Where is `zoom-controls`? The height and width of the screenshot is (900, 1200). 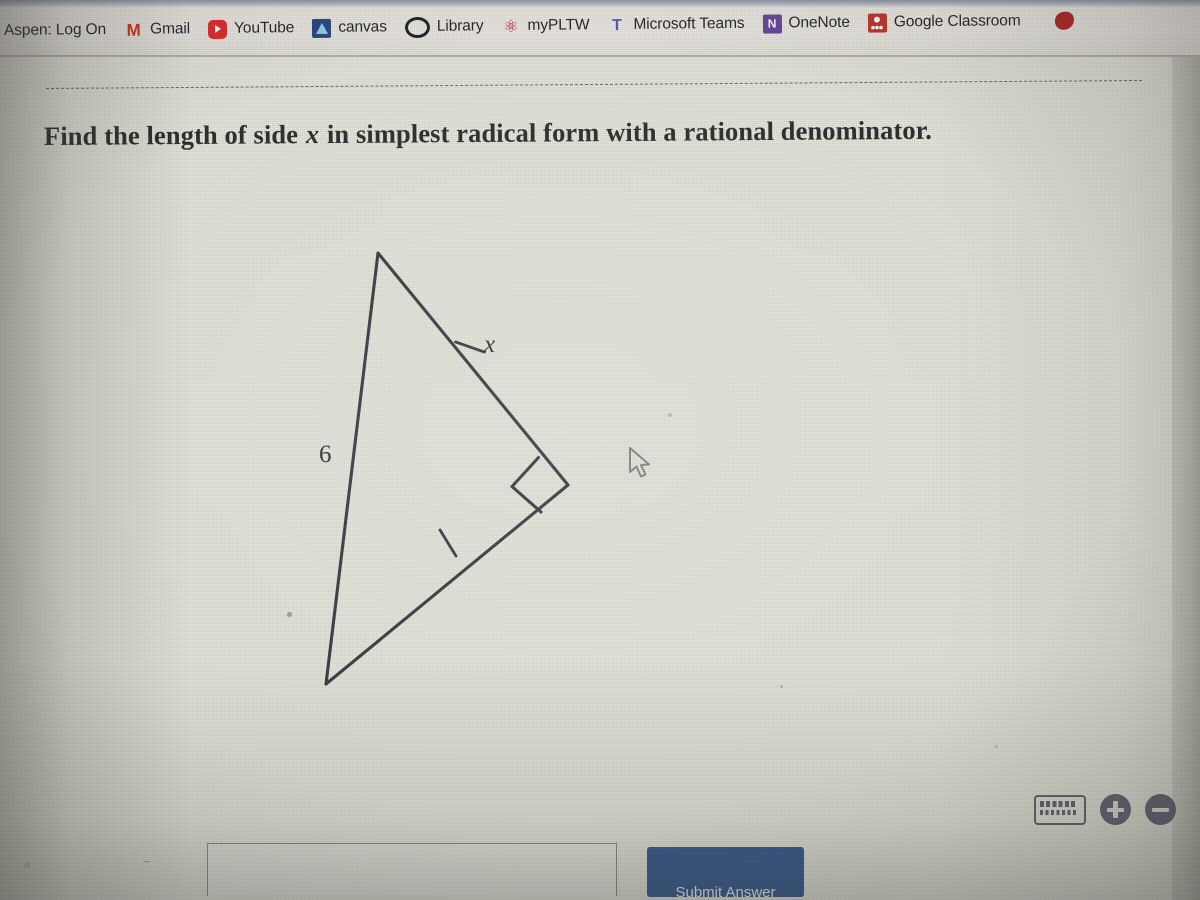 zoom-controls is located at coordinates (1105, 809).